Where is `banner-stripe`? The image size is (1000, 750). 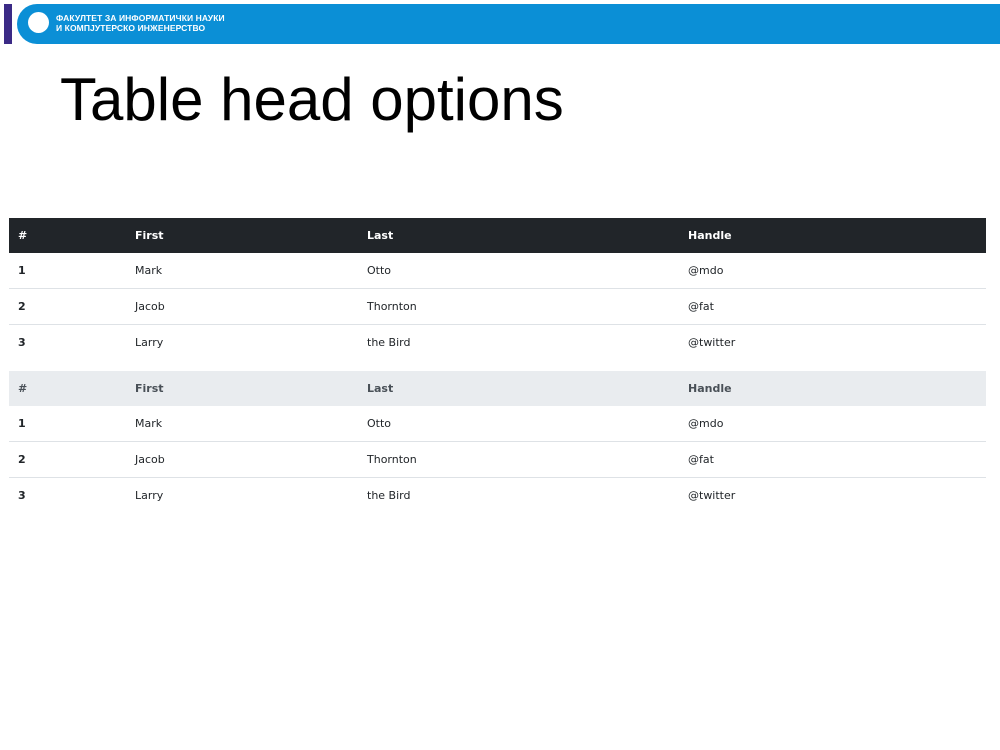
banner-stripe is located at coordinates (8, 24).